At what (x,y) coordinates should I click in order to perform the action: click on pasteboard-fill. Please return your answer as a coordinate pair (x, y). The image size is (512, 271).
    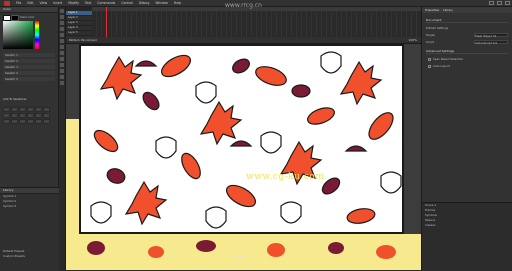
    Looking at the image, I should click on (243, 252).